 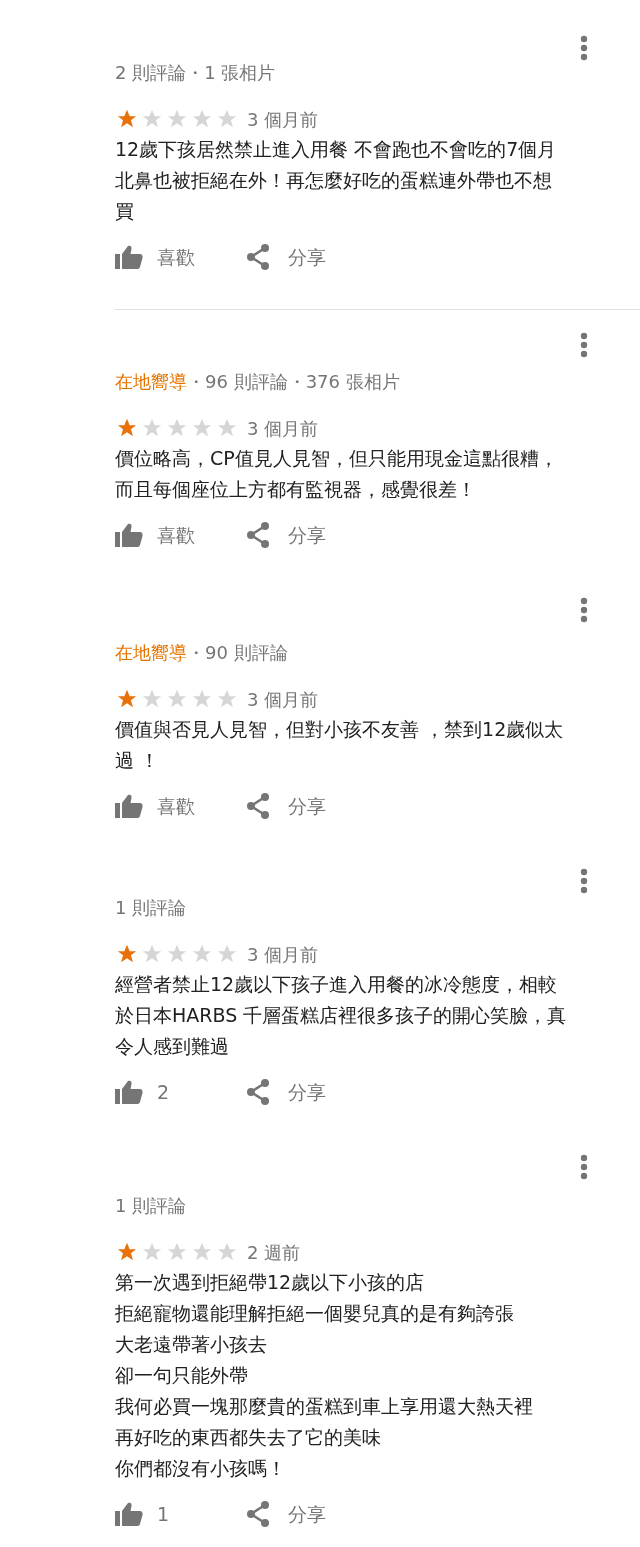 I want to click on review-text: 經營者禁止12歲以下孩子進入用餐的冰冷態度，相較 於日本HARBS 千層蛋糕店裡很多孩子的開心笑臉，真 令人感到難過, so click(x=341, y=1015).